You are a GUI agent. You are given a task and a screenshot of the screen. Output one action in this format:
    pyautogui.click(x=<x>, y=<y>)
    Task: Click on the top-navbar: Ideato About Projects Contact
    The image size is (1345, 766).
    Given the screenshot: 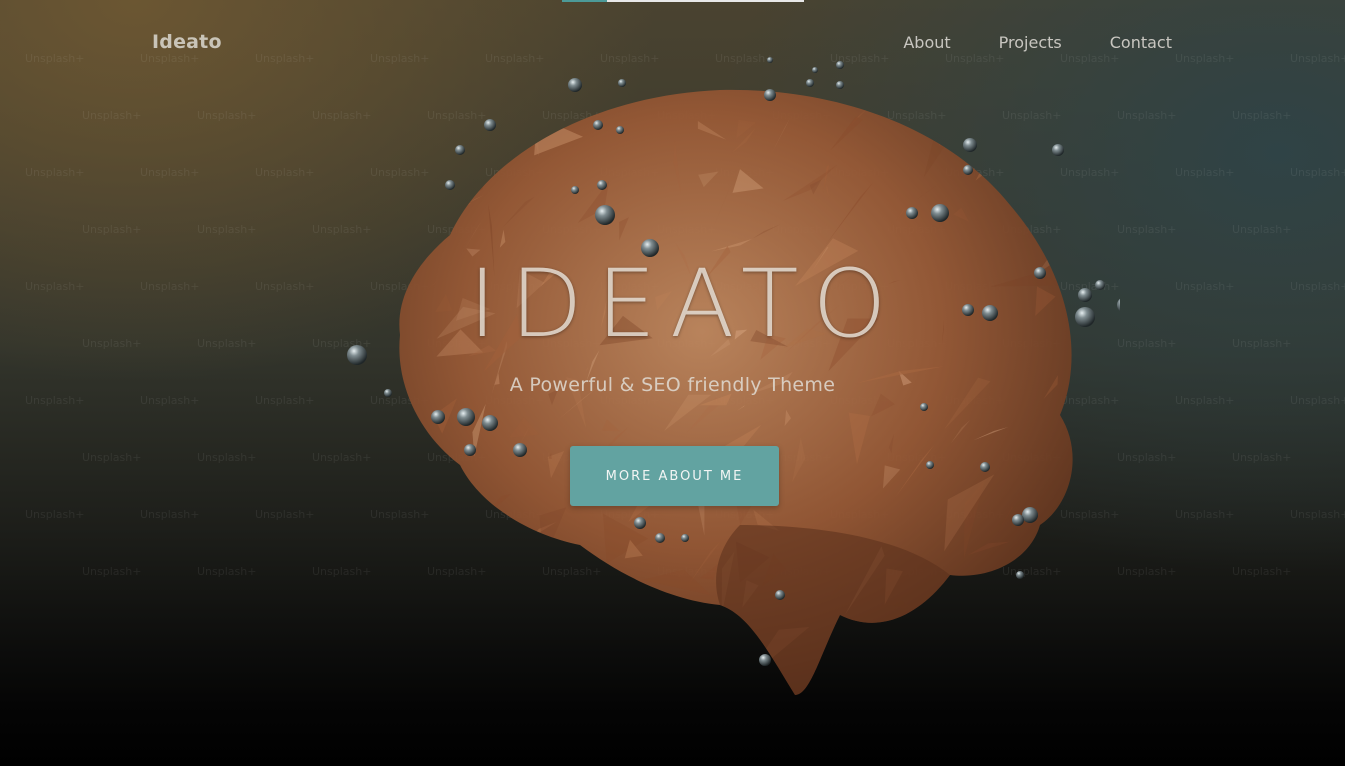 What is the action you would take?
    pyautogui.click(x=672, y=44)
    